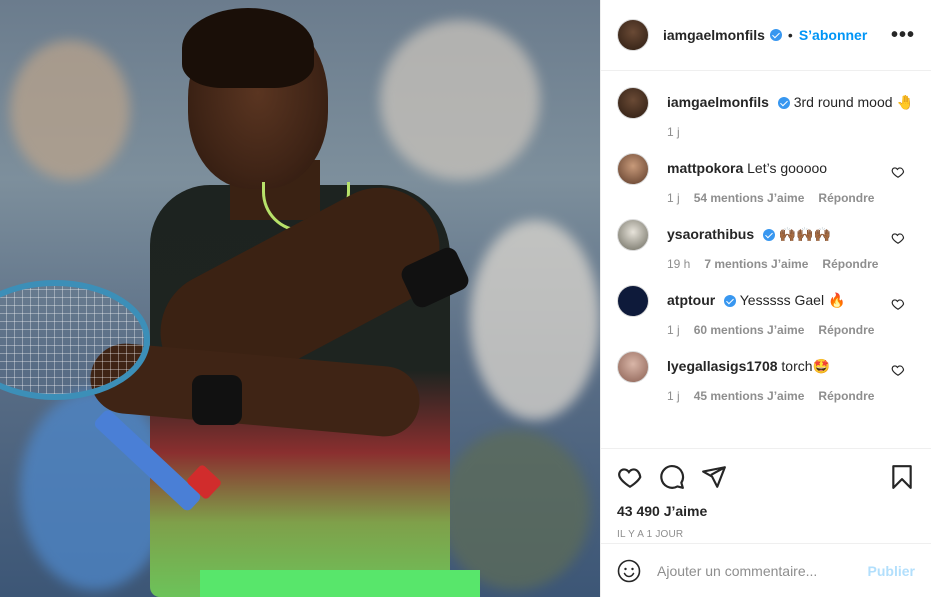  Describe the element at coordinates (762, 570) in the screenshot. I see `comment-input` at that location.